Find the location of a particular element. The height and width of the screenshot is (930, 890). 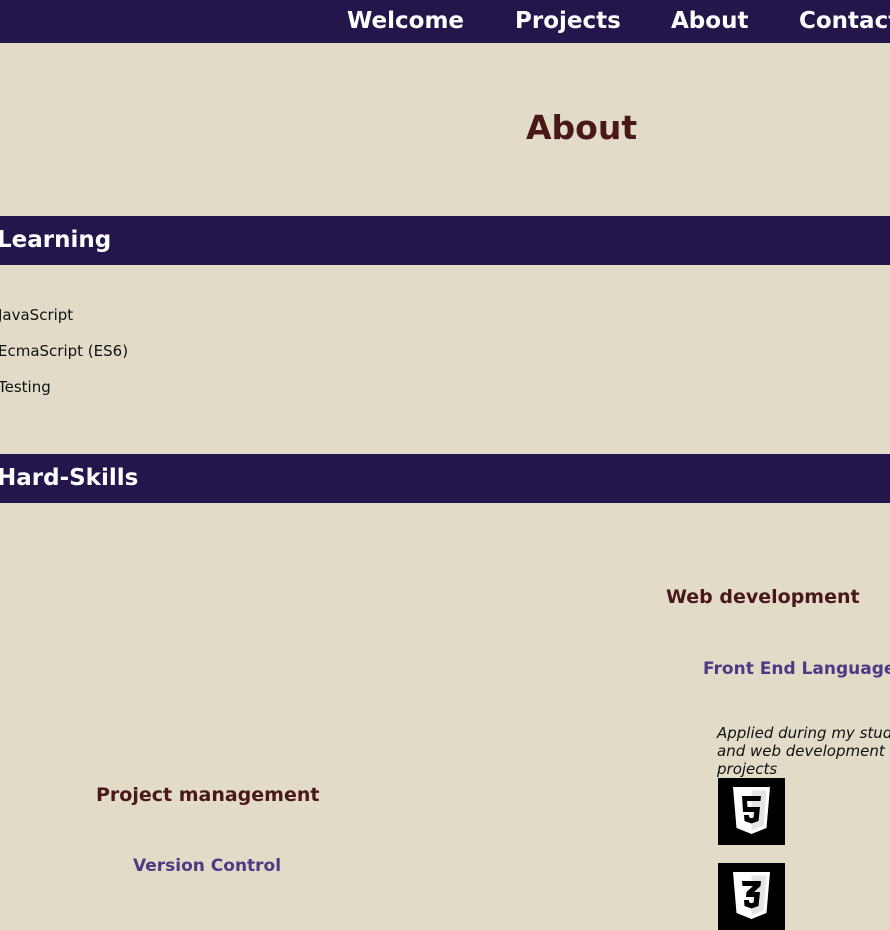

nav-link-contact: Contact is located at coordinates (844, 21).